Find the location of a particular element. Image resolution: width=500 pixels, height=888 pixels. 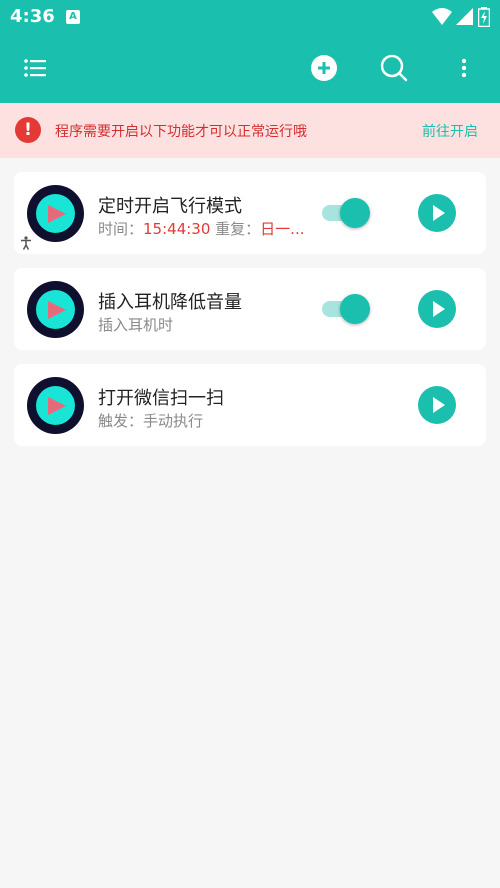

app-bar: 4:36 A is located at coordinates (250, 51).